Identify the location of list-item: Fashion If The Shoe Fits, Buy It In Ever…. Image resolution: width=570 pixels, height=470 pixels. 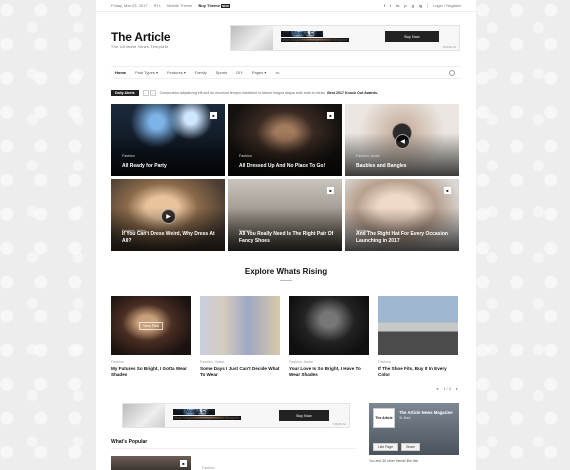
(418, 337).